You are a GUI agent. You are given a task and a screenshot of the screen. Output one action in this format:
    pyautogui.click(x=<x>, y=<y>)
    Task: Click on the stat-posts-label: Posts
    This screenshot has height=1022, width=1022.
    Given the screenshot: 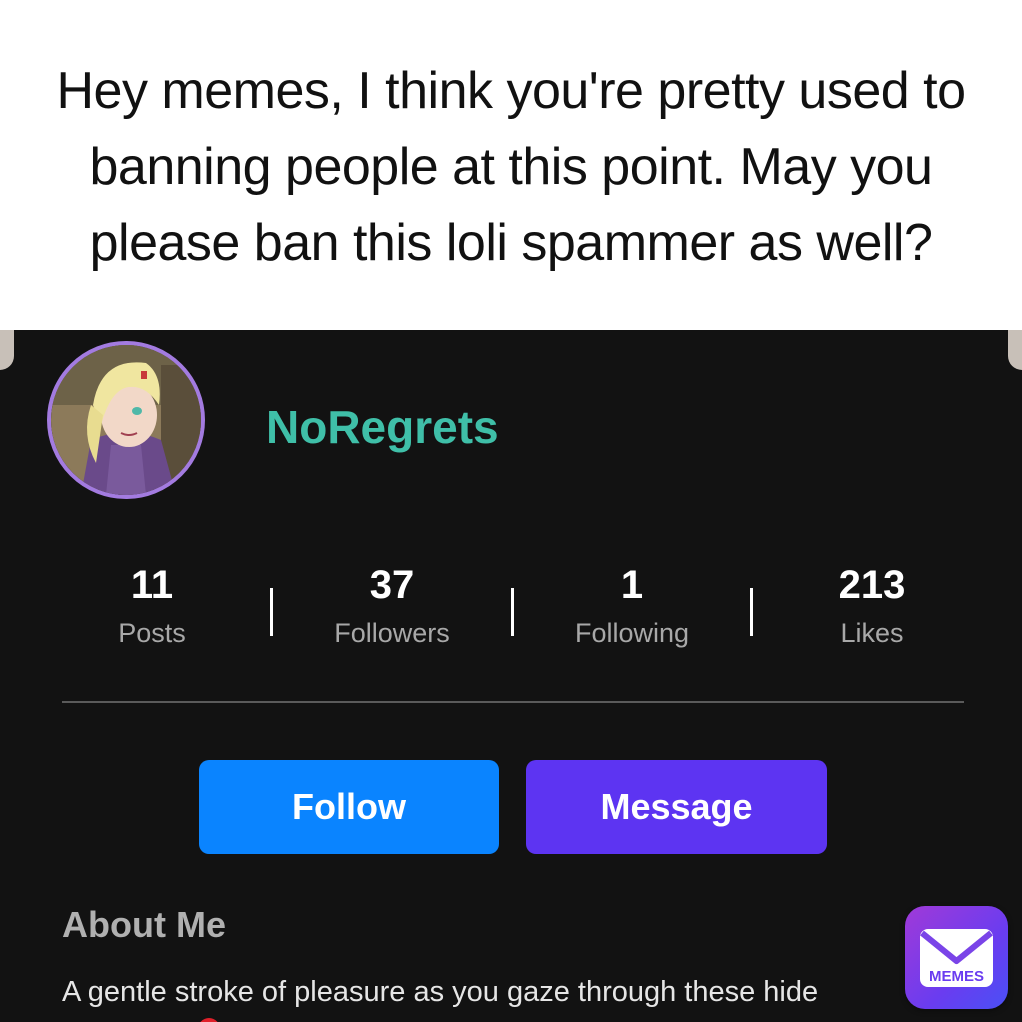 What is the action you would take?
    pyautogui.click(x=152, y=633)
    